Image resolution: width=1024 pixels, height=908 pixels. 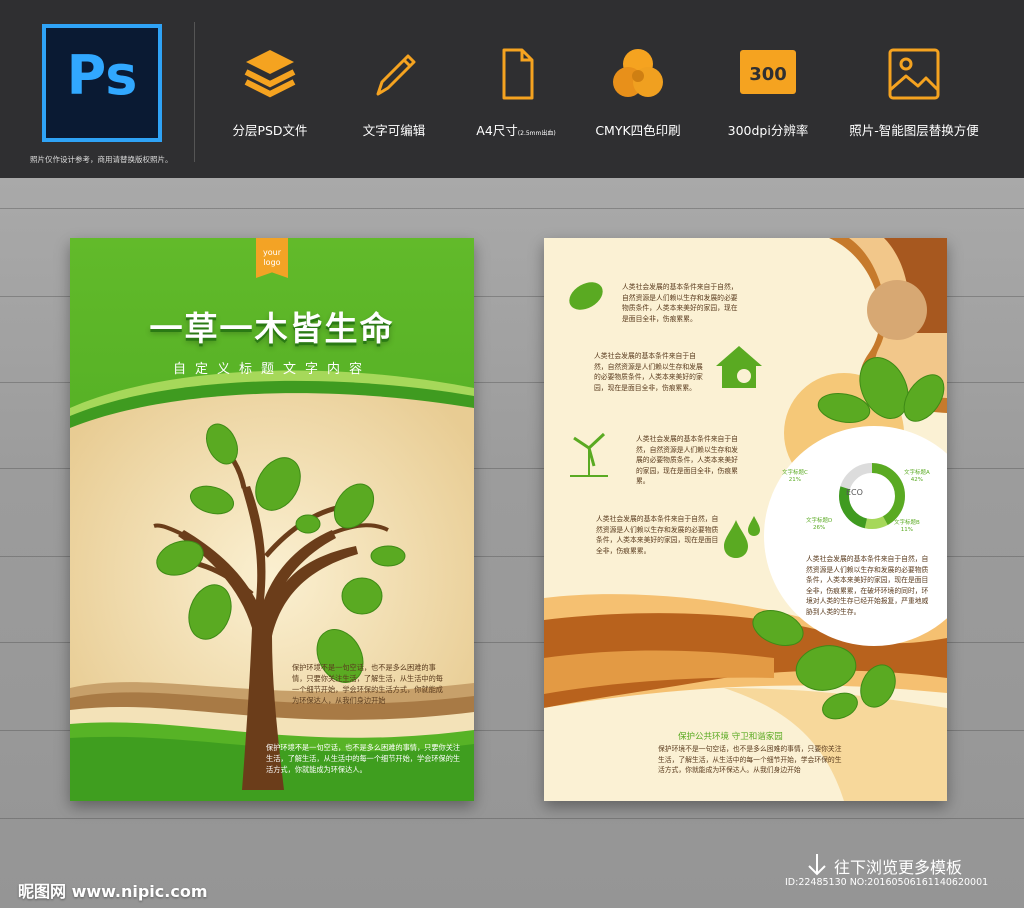 I want to click on donut-label: 文字标题D 26%, so click(x=819, y=524).